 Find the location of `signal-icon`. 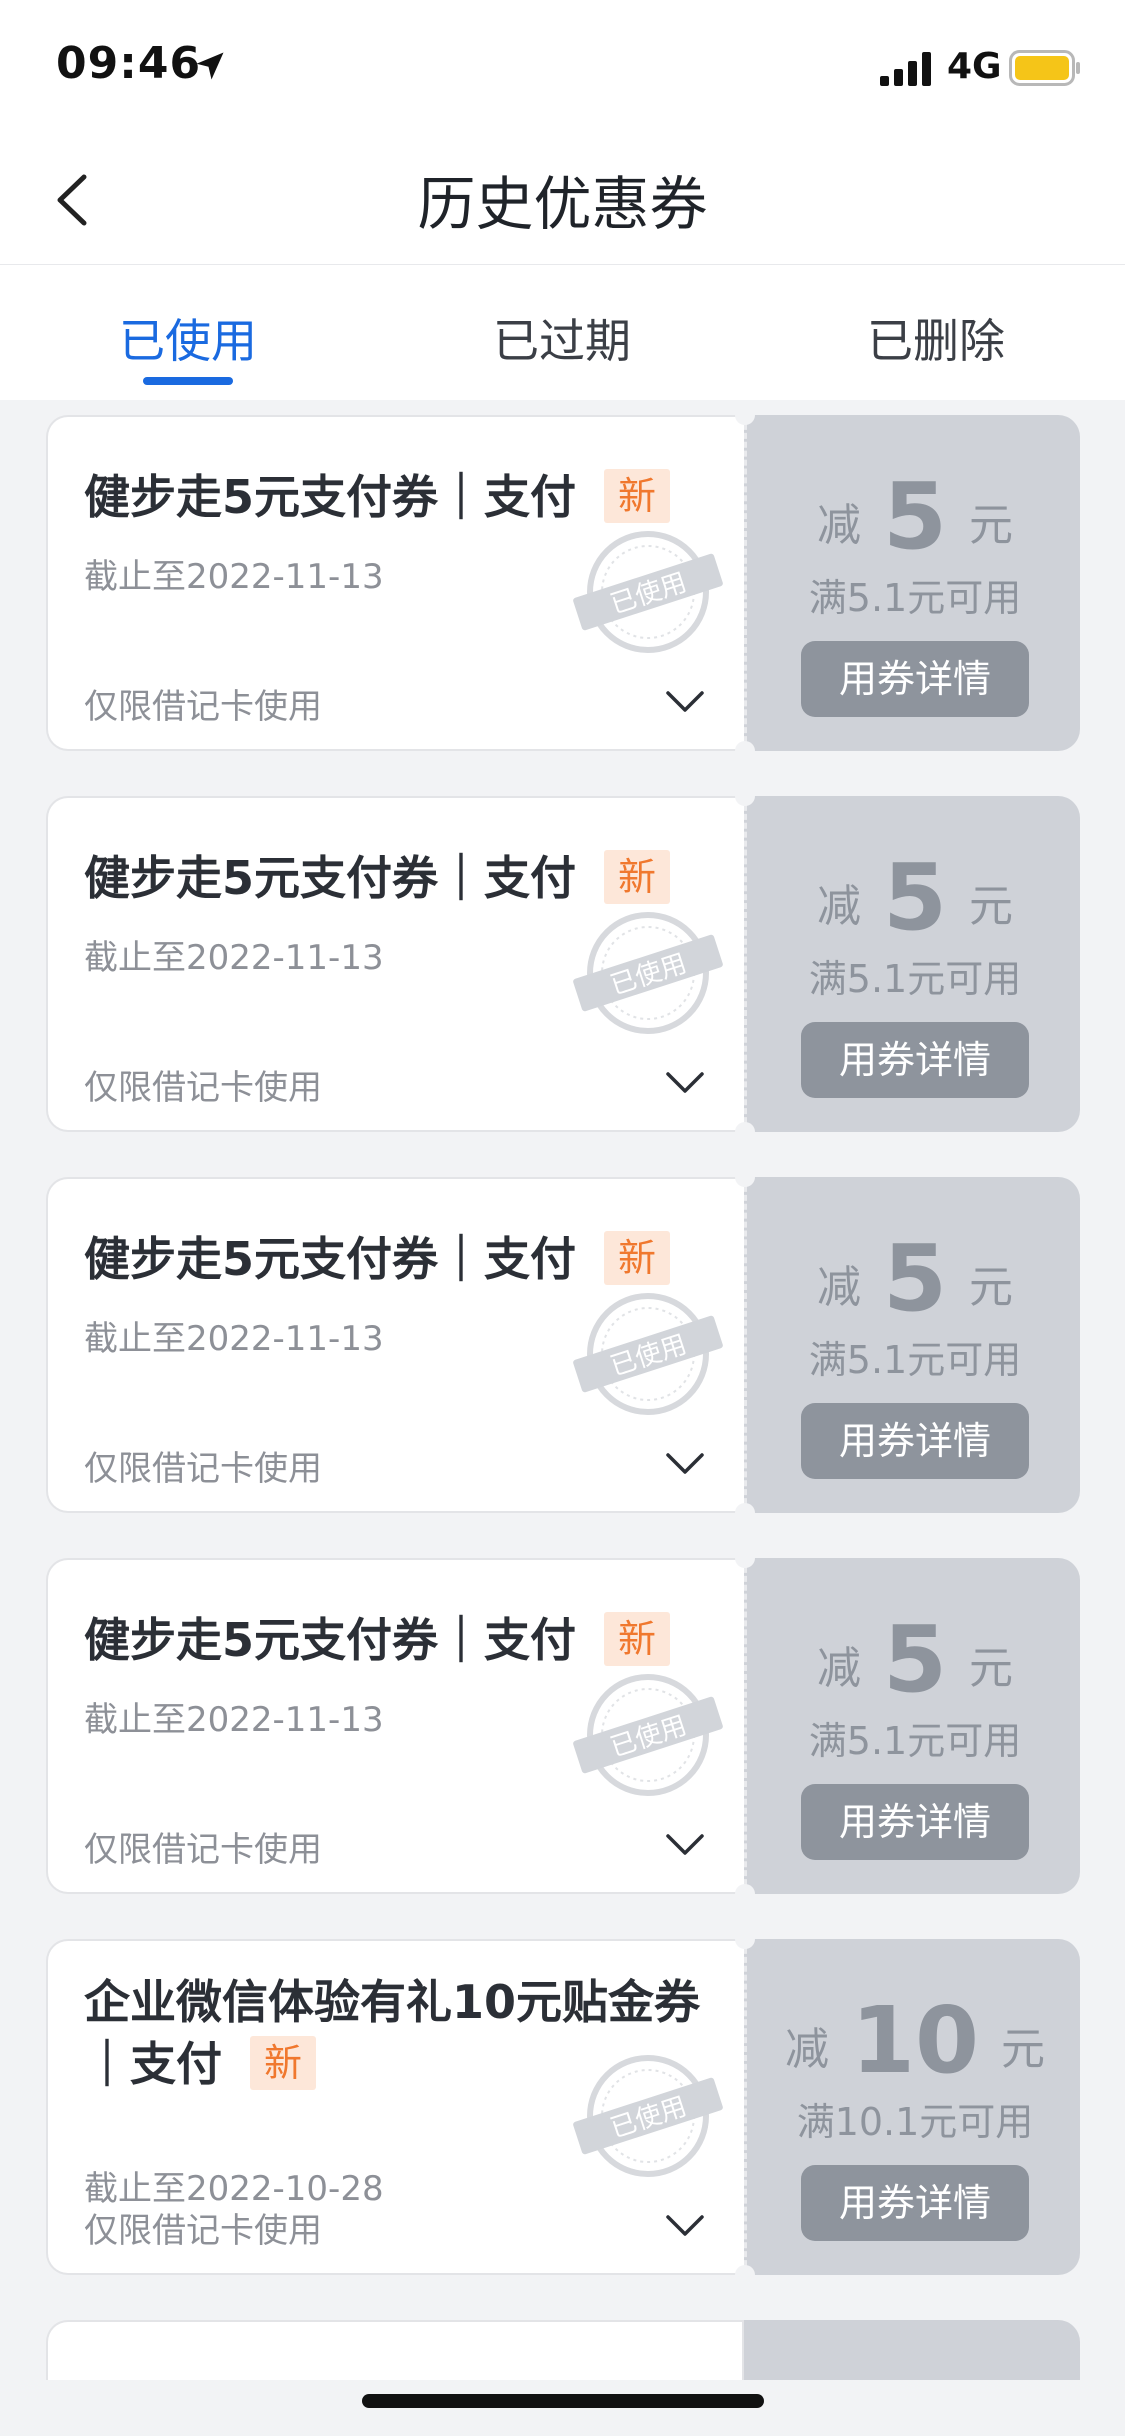

signal-icon is located at coordinates (905, 69).